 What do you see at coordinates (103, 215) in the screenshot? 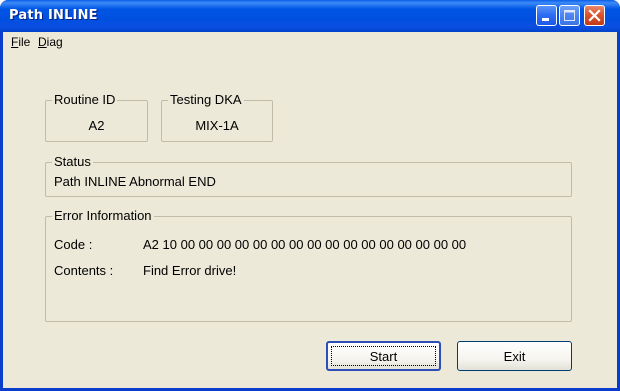
I see `error-information-label: Error Information` at bounding box center [103, 215].